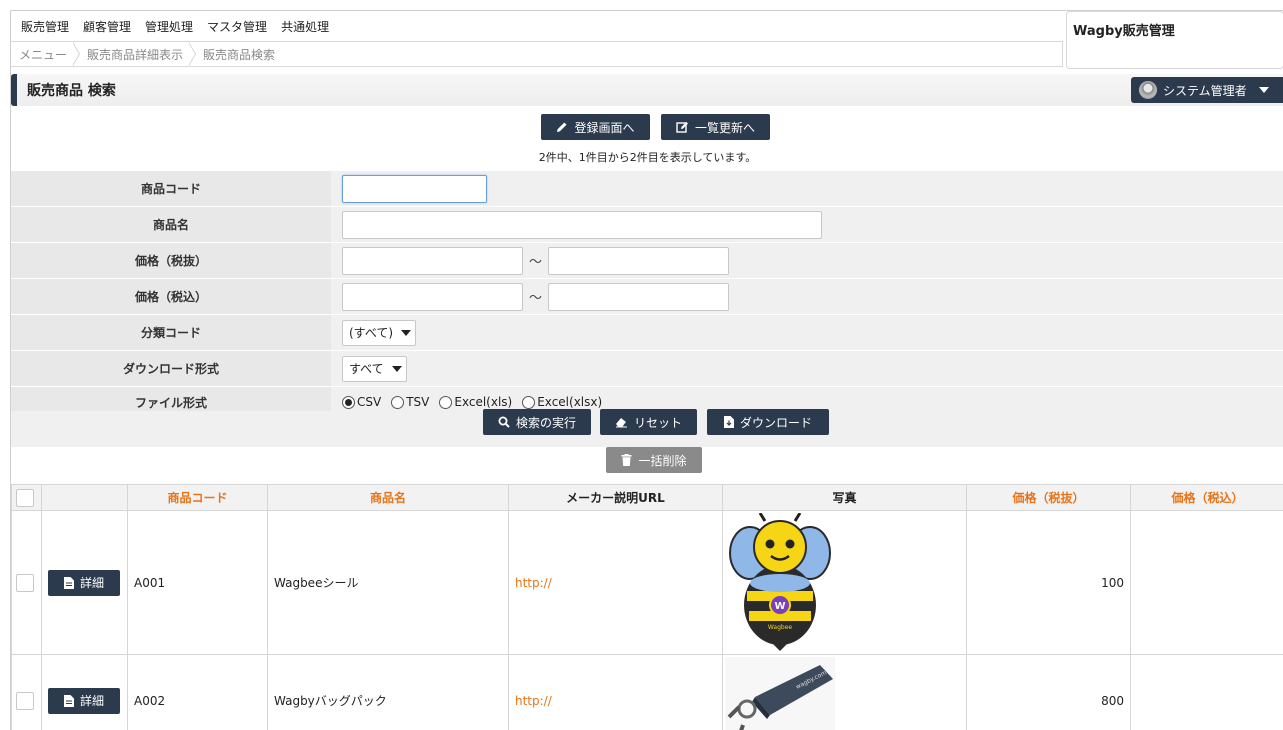  I want to click on brand-title: Wagby販売管理, so click(1174, 40).